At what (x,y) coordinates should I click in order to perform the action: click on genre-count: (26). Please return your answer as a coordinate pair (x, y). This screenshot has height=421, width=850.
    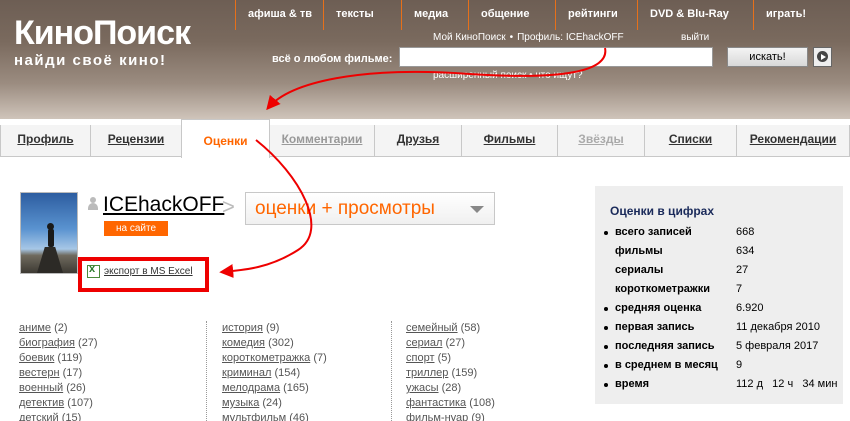
    Looking at the image, I should click on (76, 388).